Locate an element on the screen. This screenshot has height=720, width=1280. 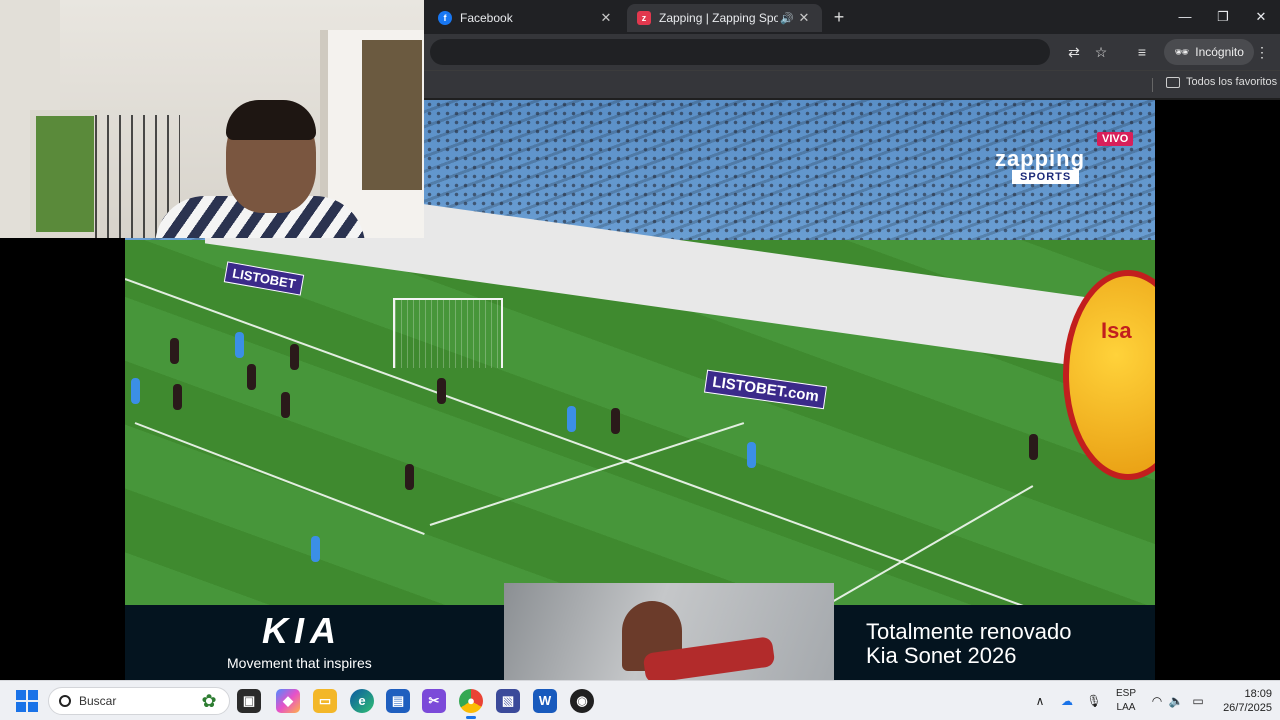
webcam-door is located at coordinates (65, 174).